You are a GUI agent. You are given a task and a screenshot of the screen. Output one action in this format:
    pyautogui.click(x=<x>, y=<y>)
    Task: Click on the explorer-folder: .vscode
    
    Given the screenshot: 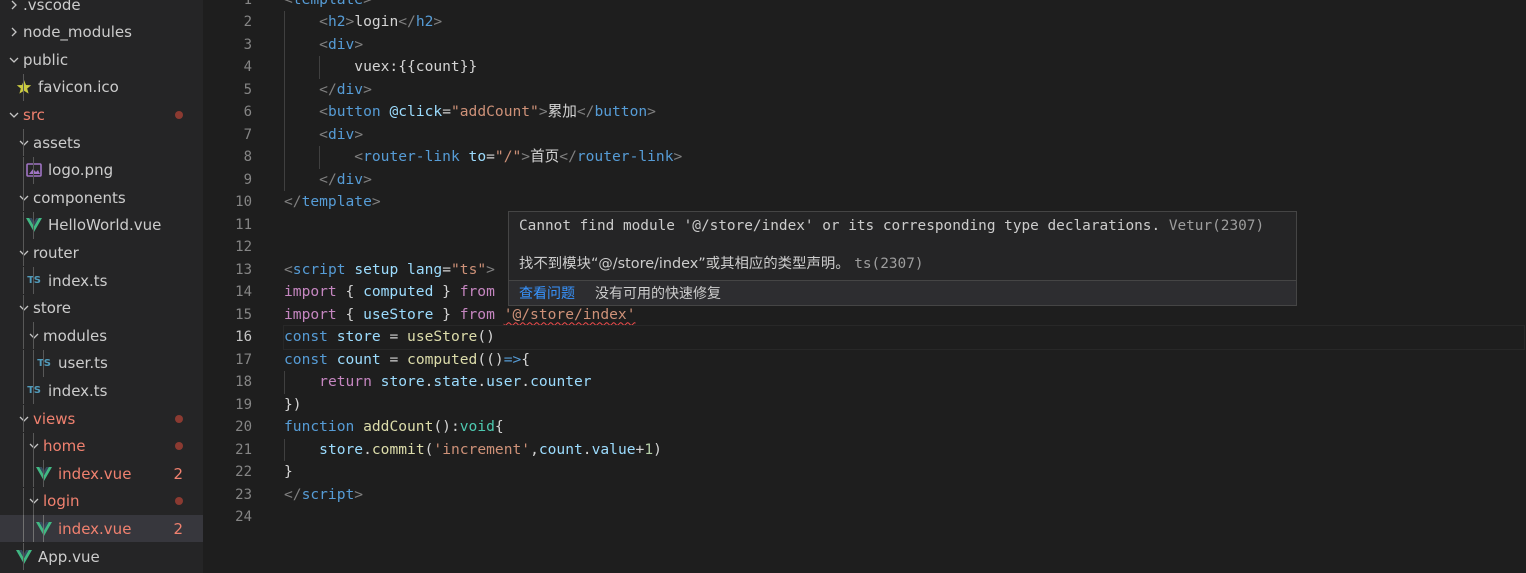 What is the action you would take?
    pyautogui.click(x=101, y=9)
    